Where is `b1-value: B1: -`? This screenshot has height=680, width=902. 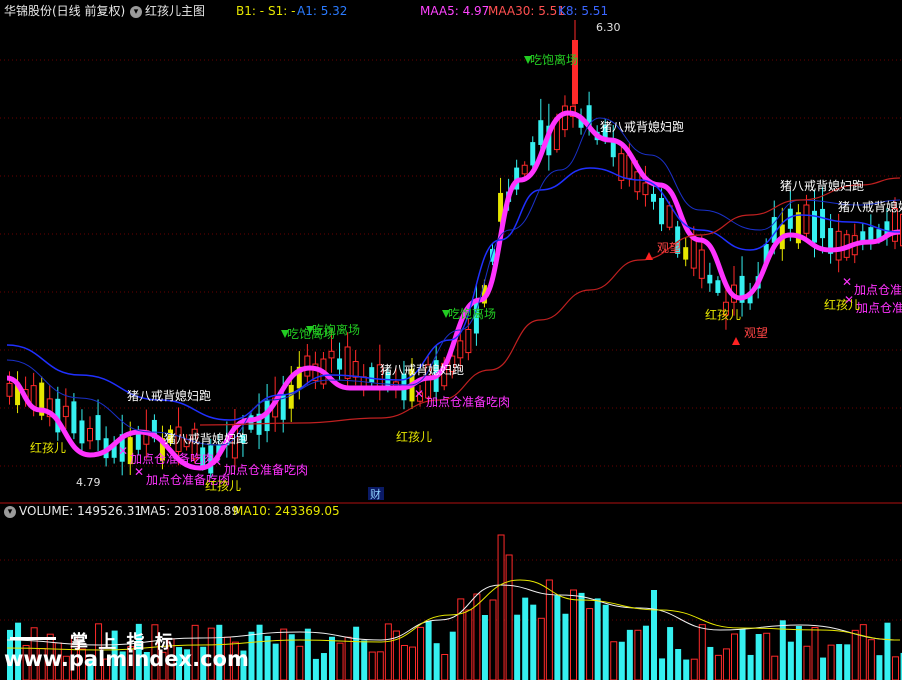
b1-value: B1: - is located at coordinates (250, 11).